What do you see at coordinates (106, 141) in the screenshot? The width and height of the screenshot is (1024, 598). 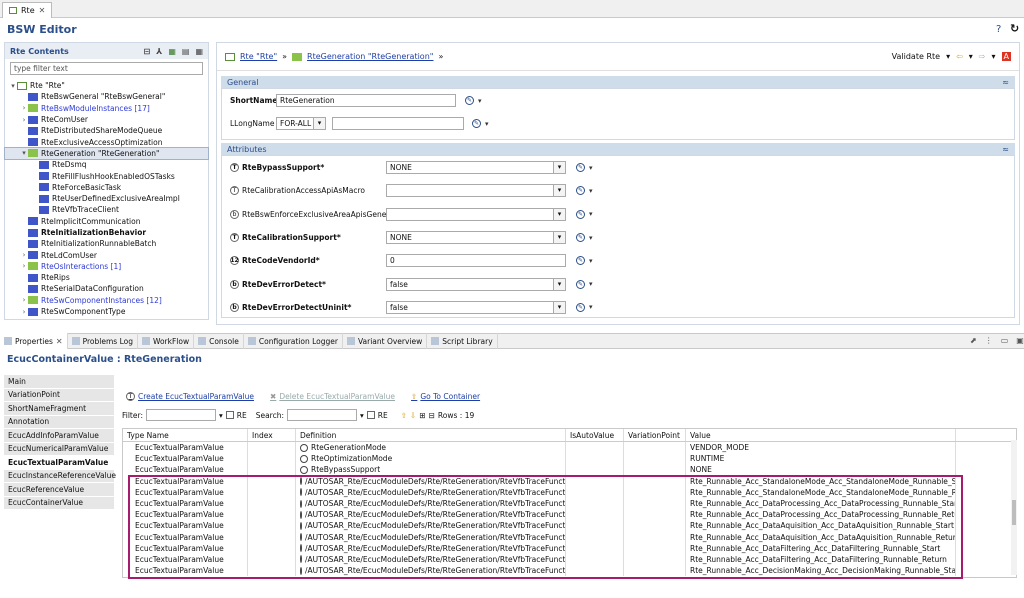 I see `tree-item: RteExclusiveAccessOptimization` at bounding box center [106, 141].